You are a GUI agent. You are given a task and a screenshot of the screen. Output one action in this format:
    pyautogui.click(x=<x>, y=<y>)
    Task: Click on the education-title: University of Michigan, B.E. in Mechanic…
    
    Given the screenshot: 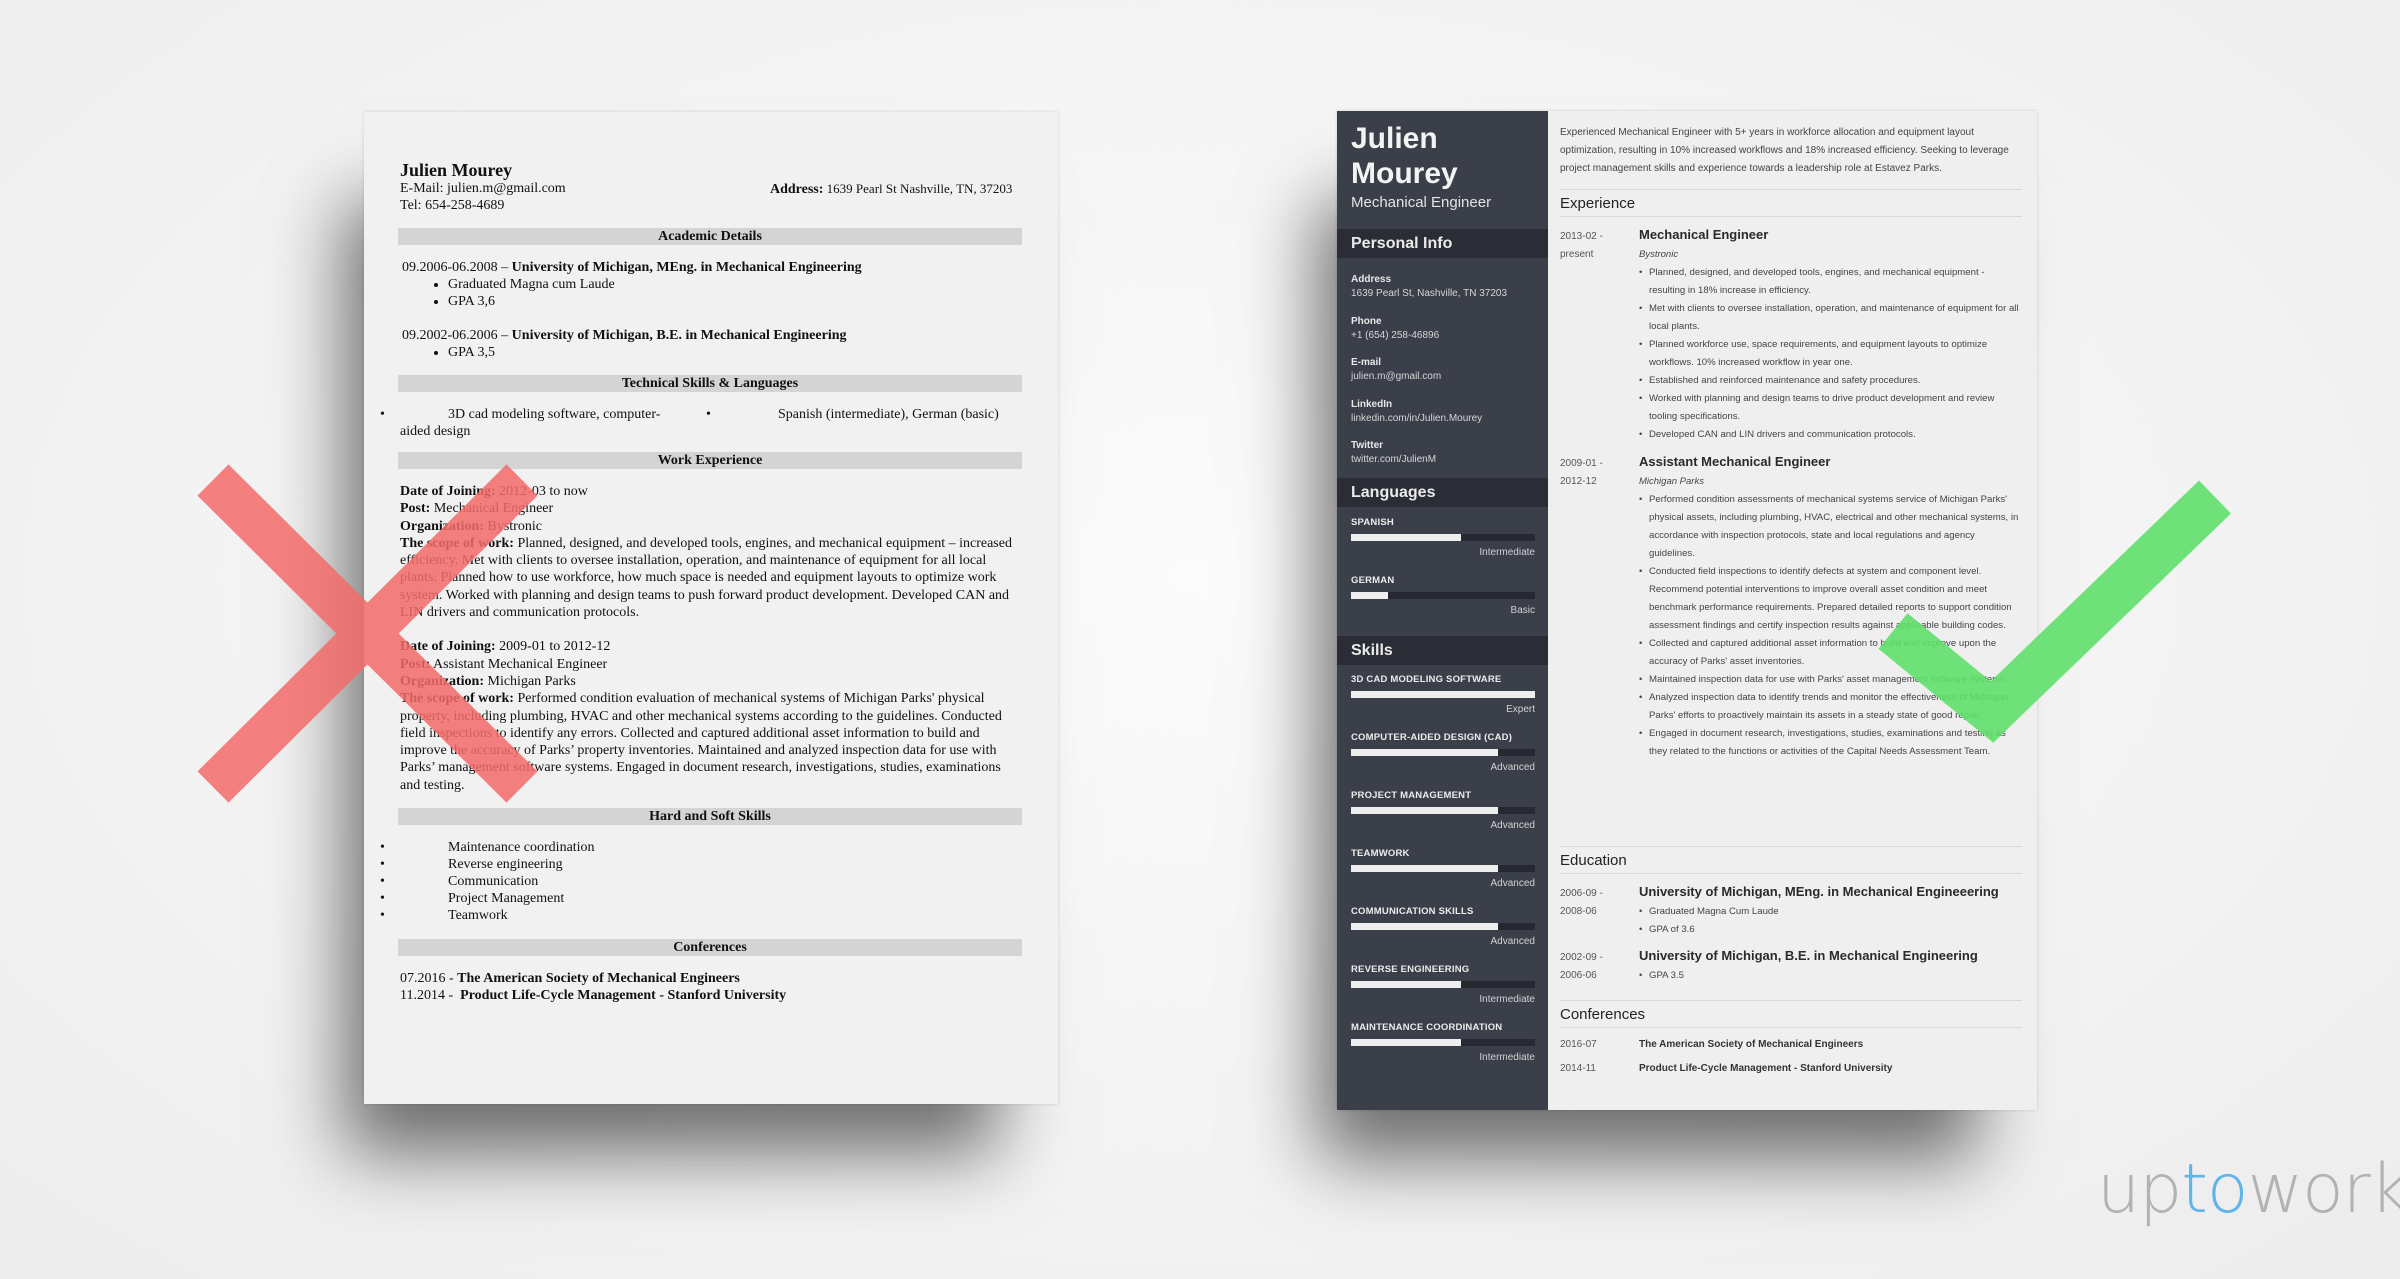 What is the action you would take?
    pyautogui.click(x=1808, y=955)
    